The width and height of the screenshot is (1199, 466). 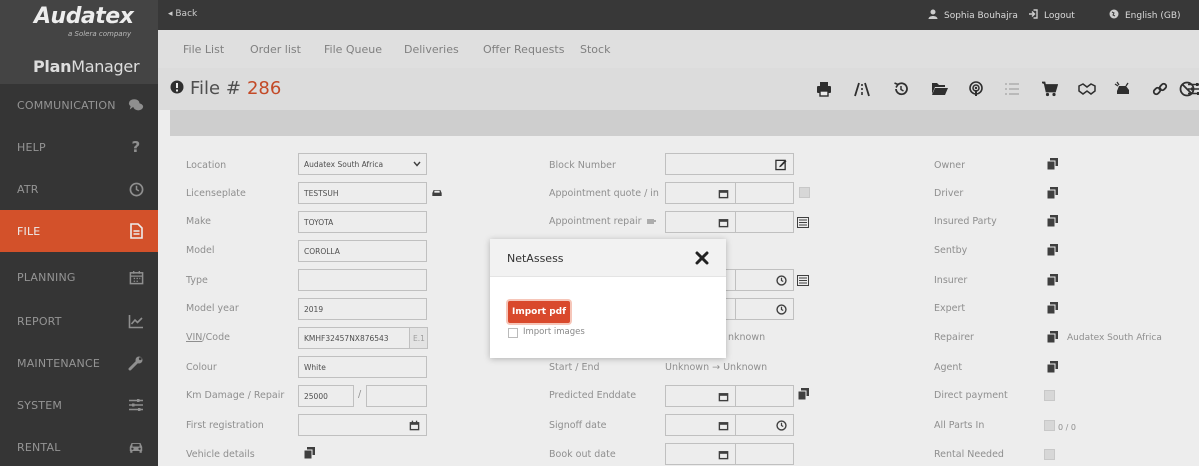 What do you see at coordinates (608, 298) in the screenshot?
I see `netassess-dialog: NetAssess Import pdf Import images` at bounding box center [608, 298].